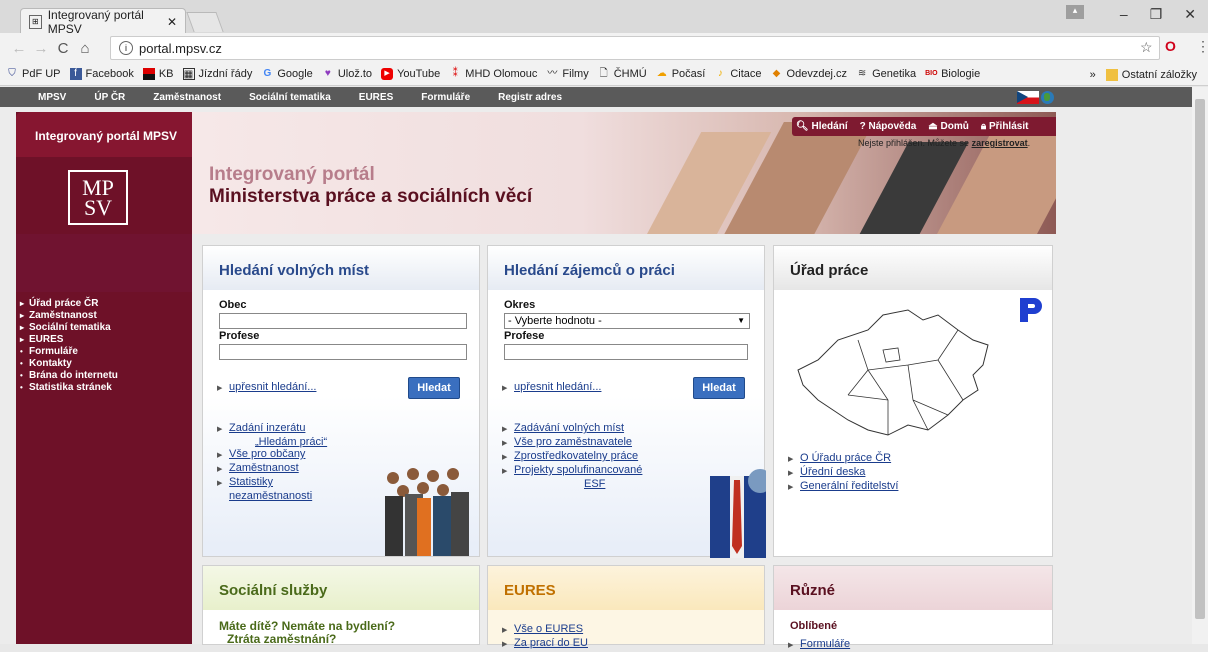 The height and width of the screenshot is (652, 1208). What do you see at coordinates (33, 74) in the screenshot?
I see `bookmark-pdf-up: ⛉ PdF UP` at bounding box center [33, 74].